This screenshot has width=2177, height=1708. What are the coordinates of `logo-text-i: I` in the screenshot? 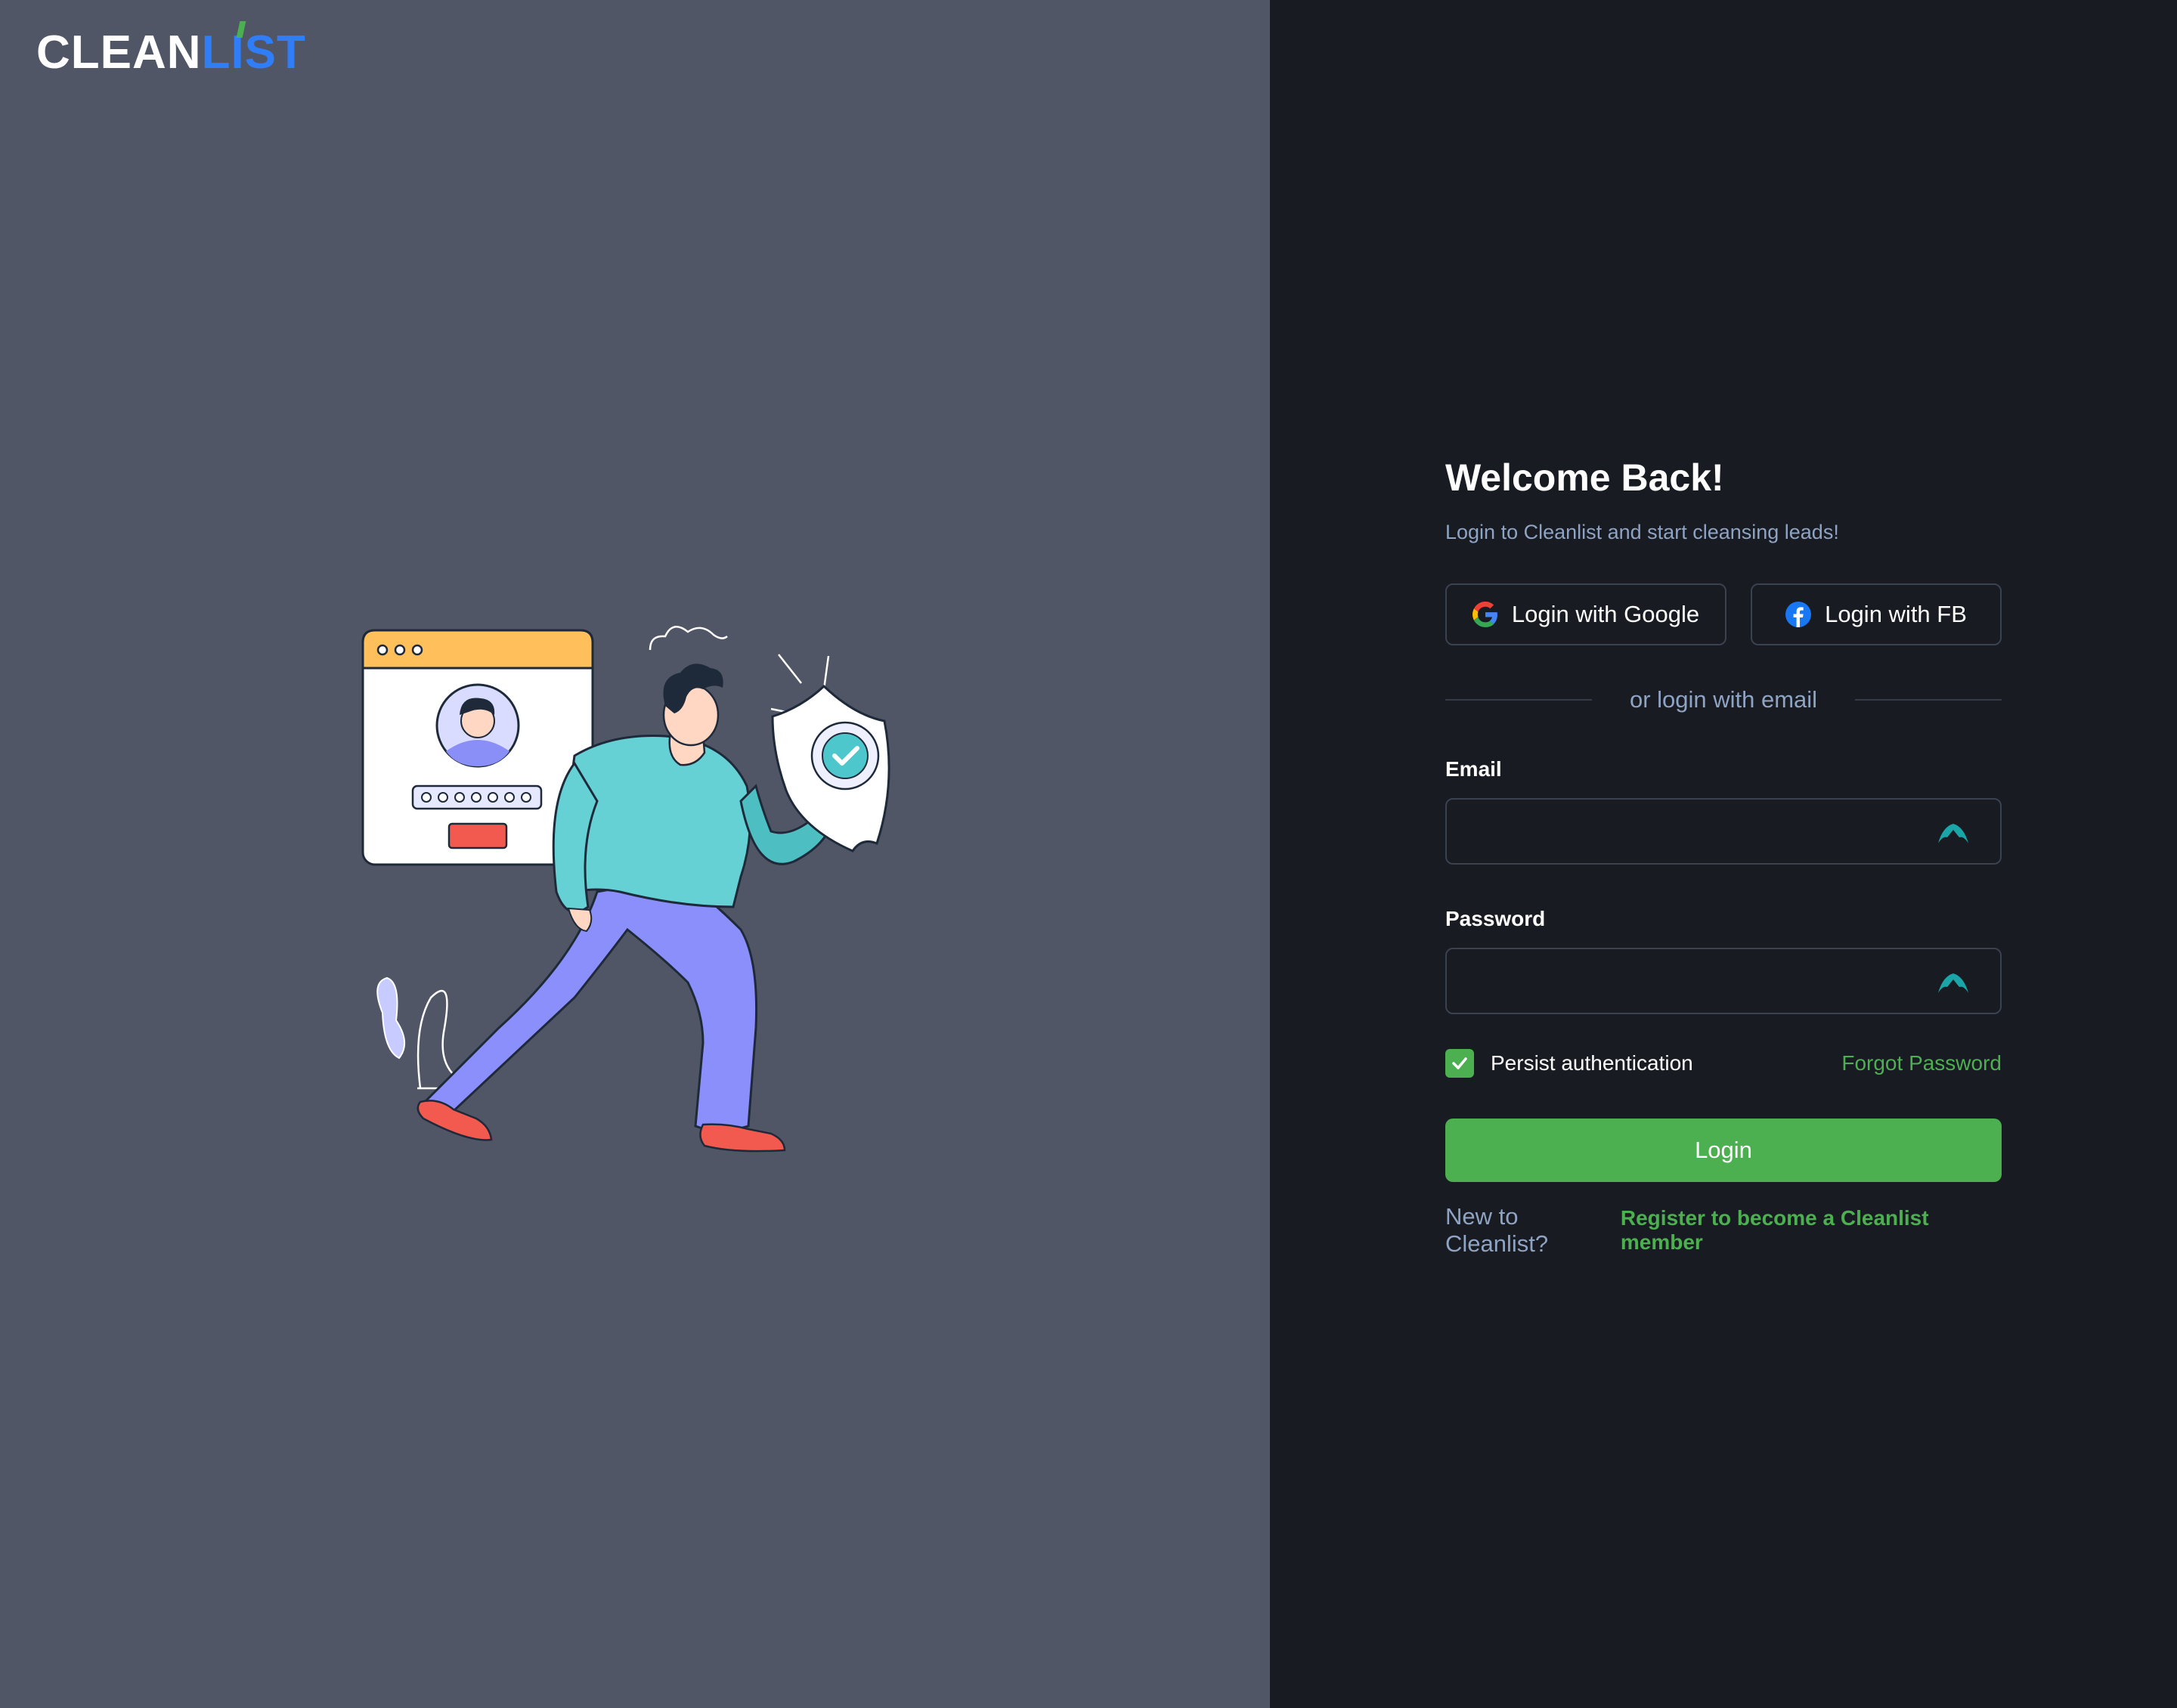 It's located at (238, 49).